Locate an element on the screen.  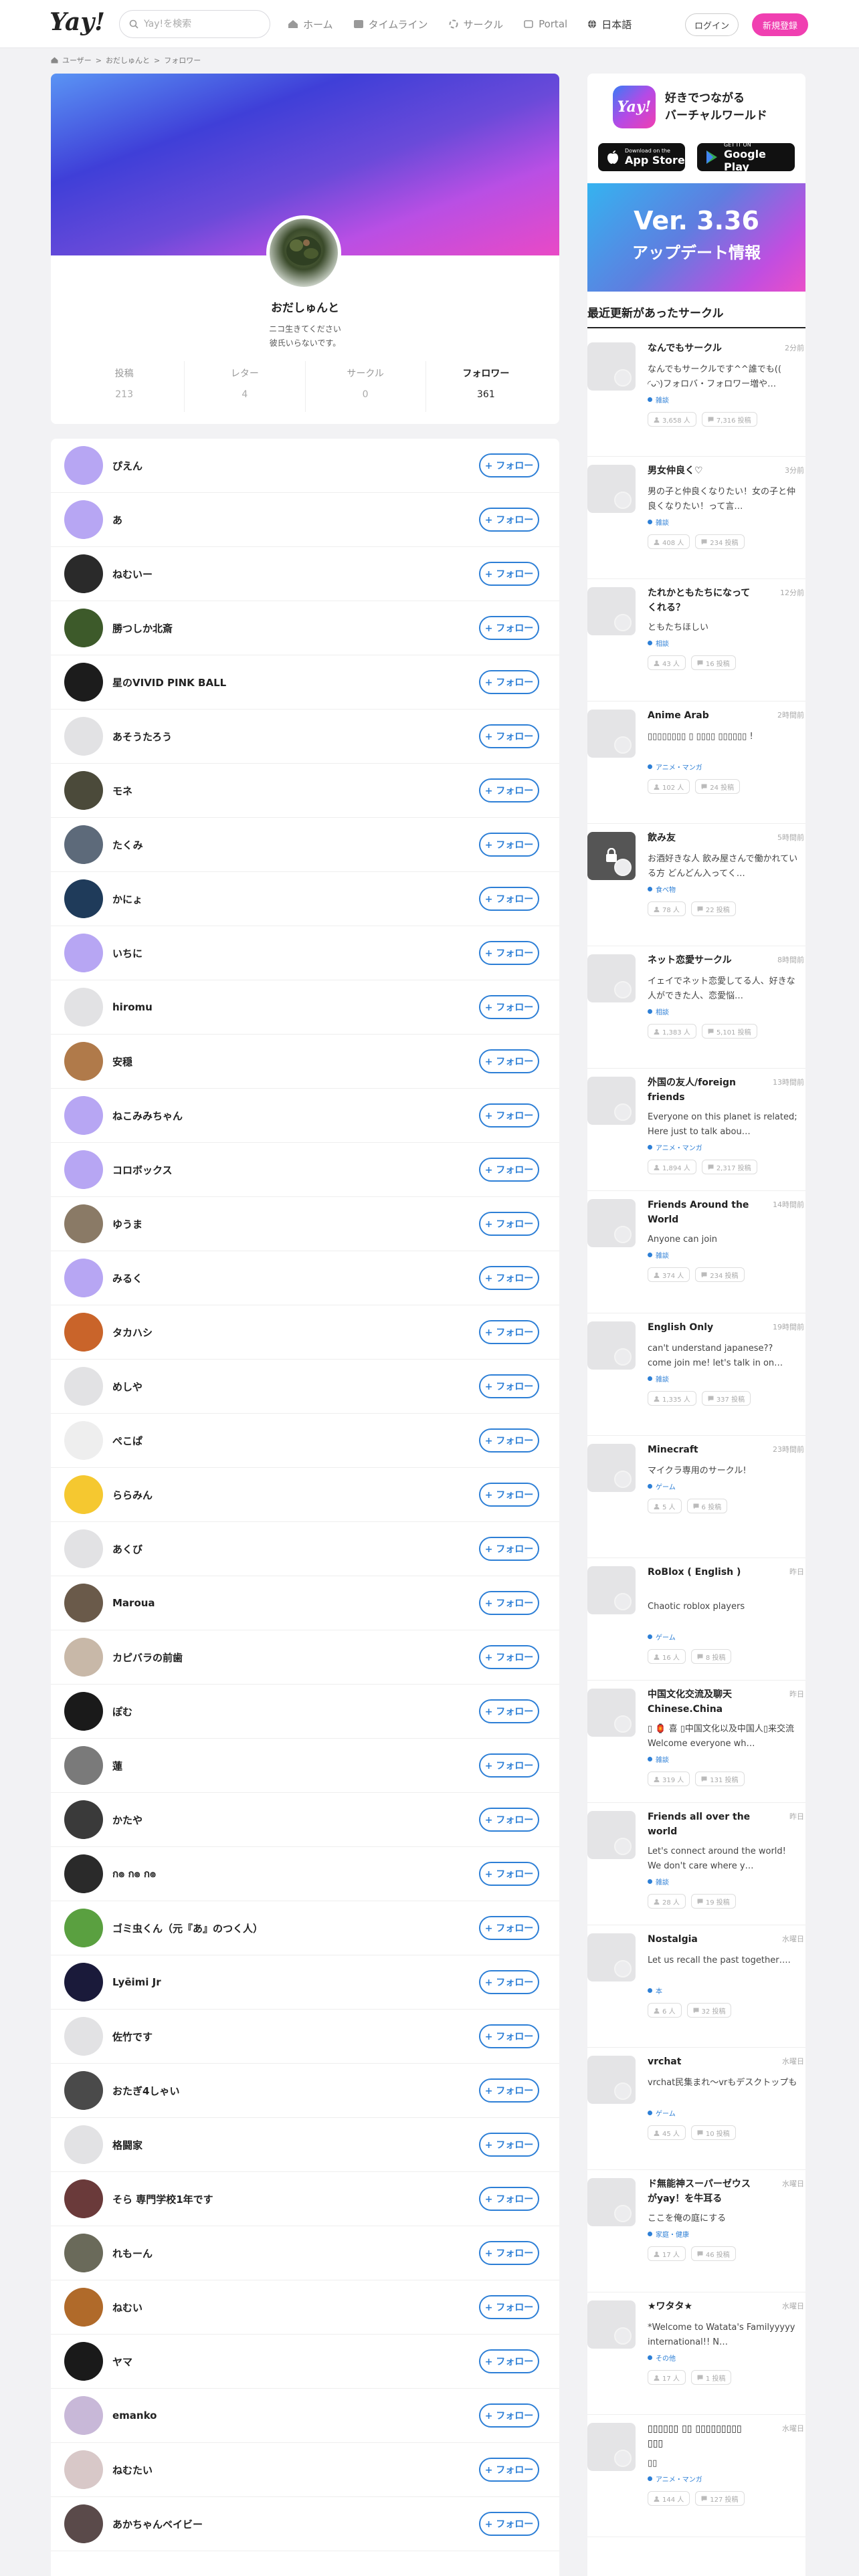
follower-row: いちに + フォロー is located at coordinates (305, 953).